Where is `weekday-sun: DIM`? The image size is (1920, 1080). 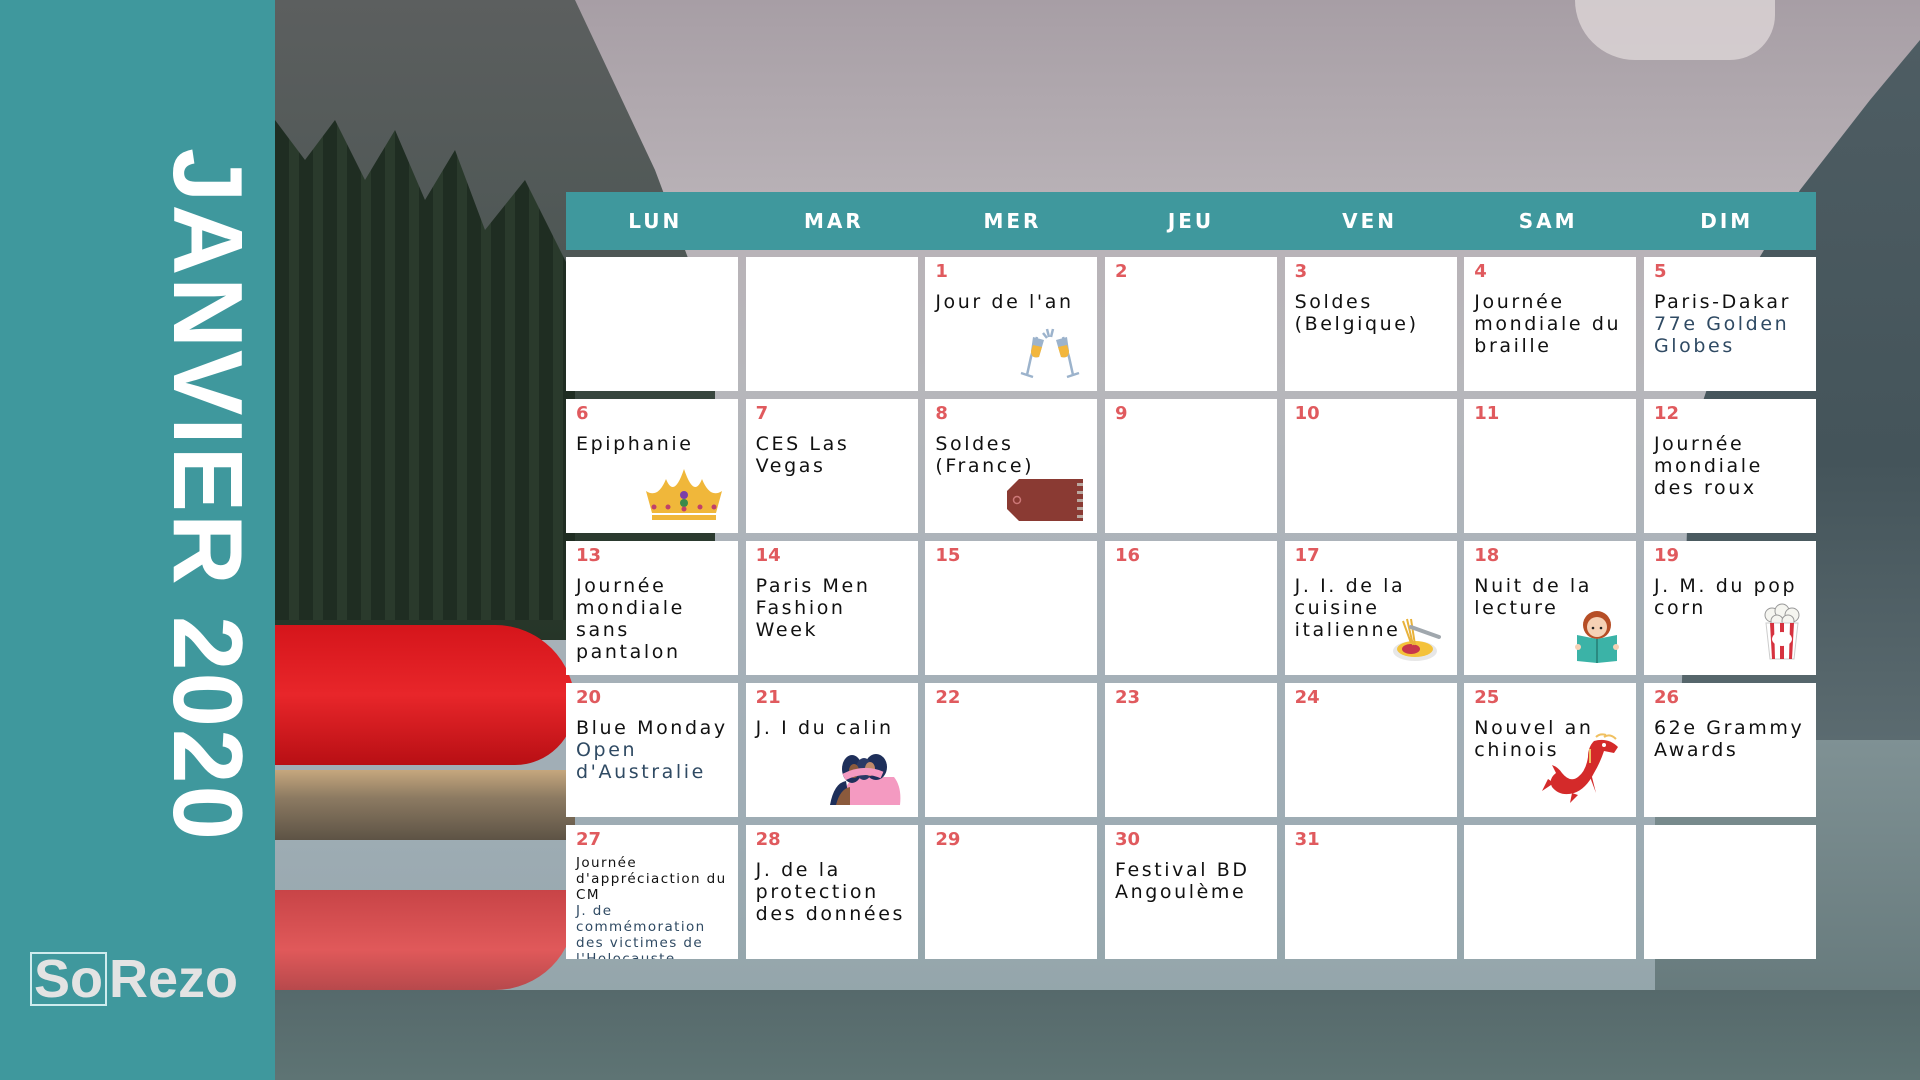
weekday-sun: DIM is located at coordinates (1727, 221).